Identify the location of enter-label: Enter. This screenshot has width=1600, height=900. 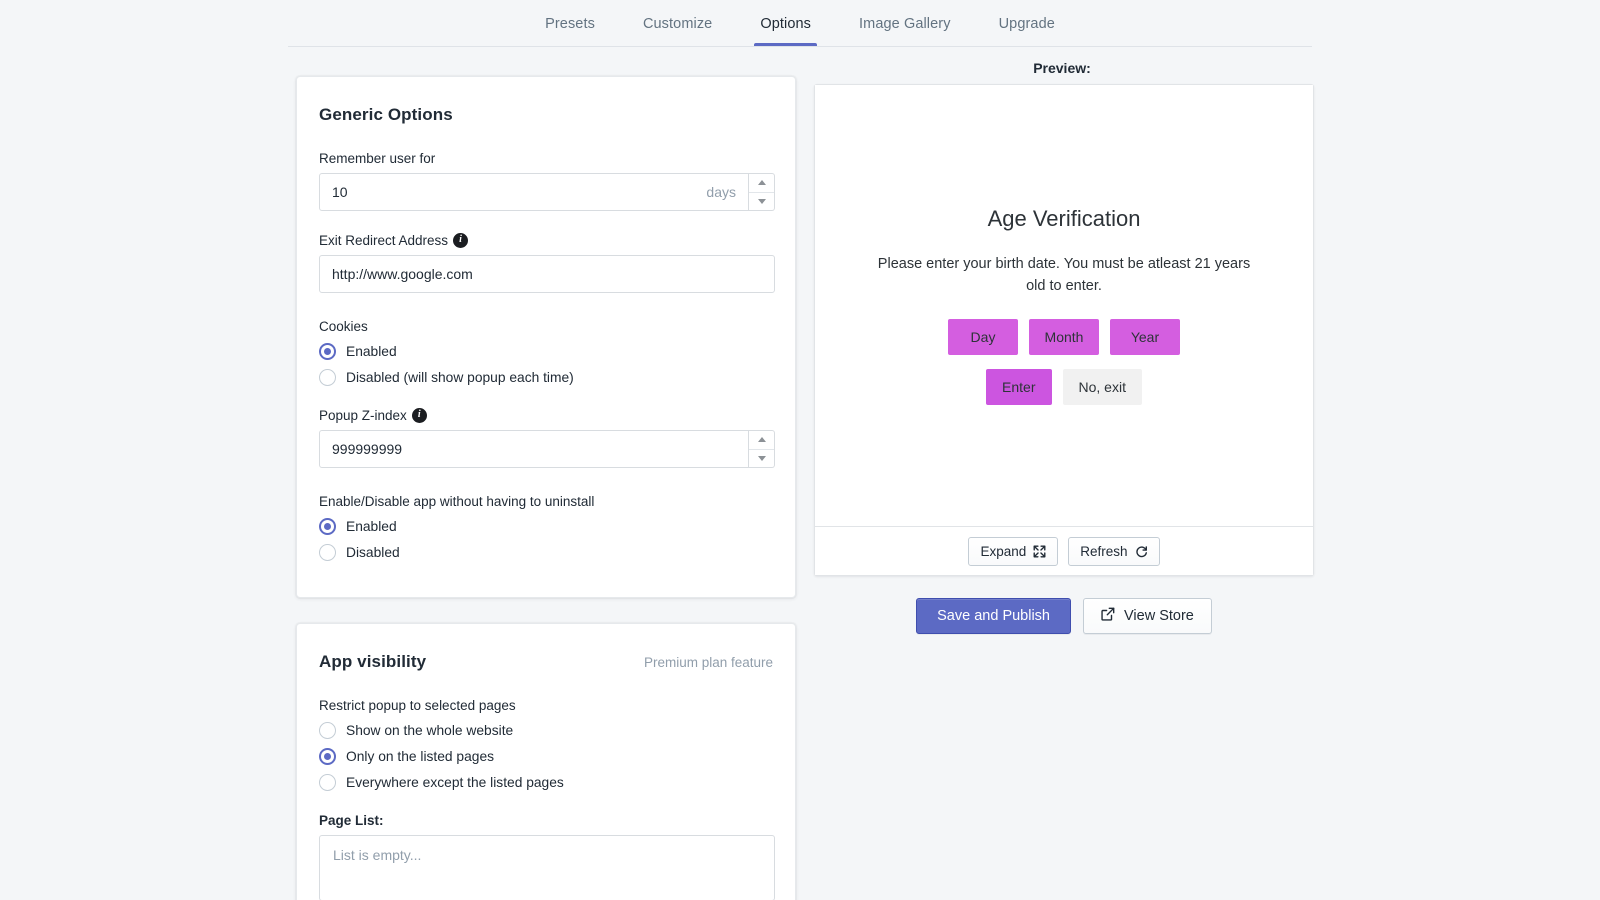
(1019, 386).